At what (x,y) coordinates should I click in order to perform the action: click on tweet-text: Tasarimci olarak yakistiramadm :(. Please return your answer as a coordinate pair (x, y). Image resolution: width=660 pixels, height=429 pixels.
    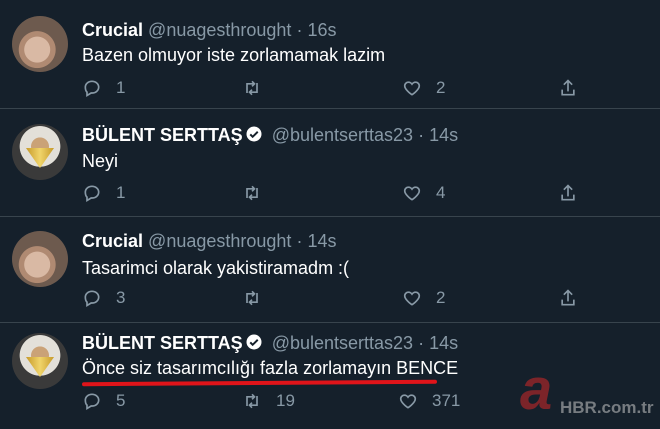
    Looking at the image, I should click on (216, 268).